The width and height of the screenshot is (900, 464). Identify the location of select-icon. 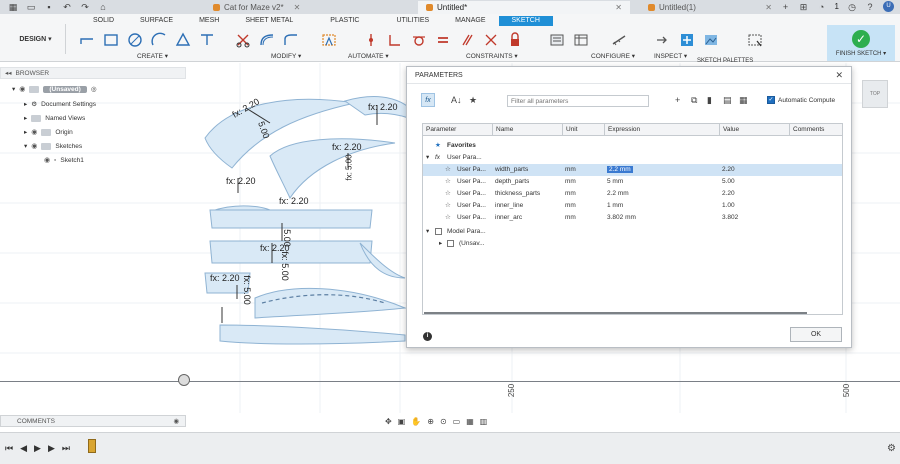
(755, 40).